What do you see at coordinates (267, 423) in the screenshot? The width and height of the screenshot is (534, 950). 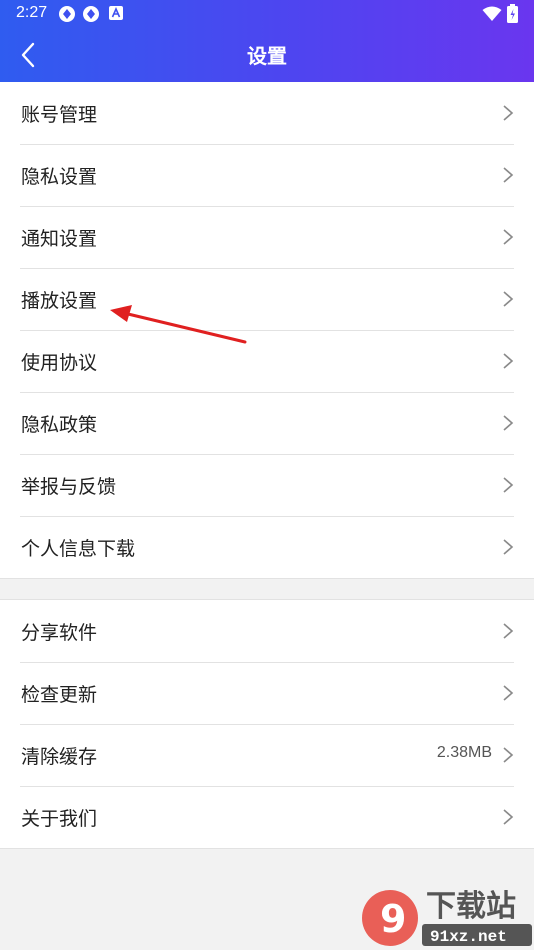 I see `settings-item-privacy-policy: 隐私政策` at bounding box center [267, 423].